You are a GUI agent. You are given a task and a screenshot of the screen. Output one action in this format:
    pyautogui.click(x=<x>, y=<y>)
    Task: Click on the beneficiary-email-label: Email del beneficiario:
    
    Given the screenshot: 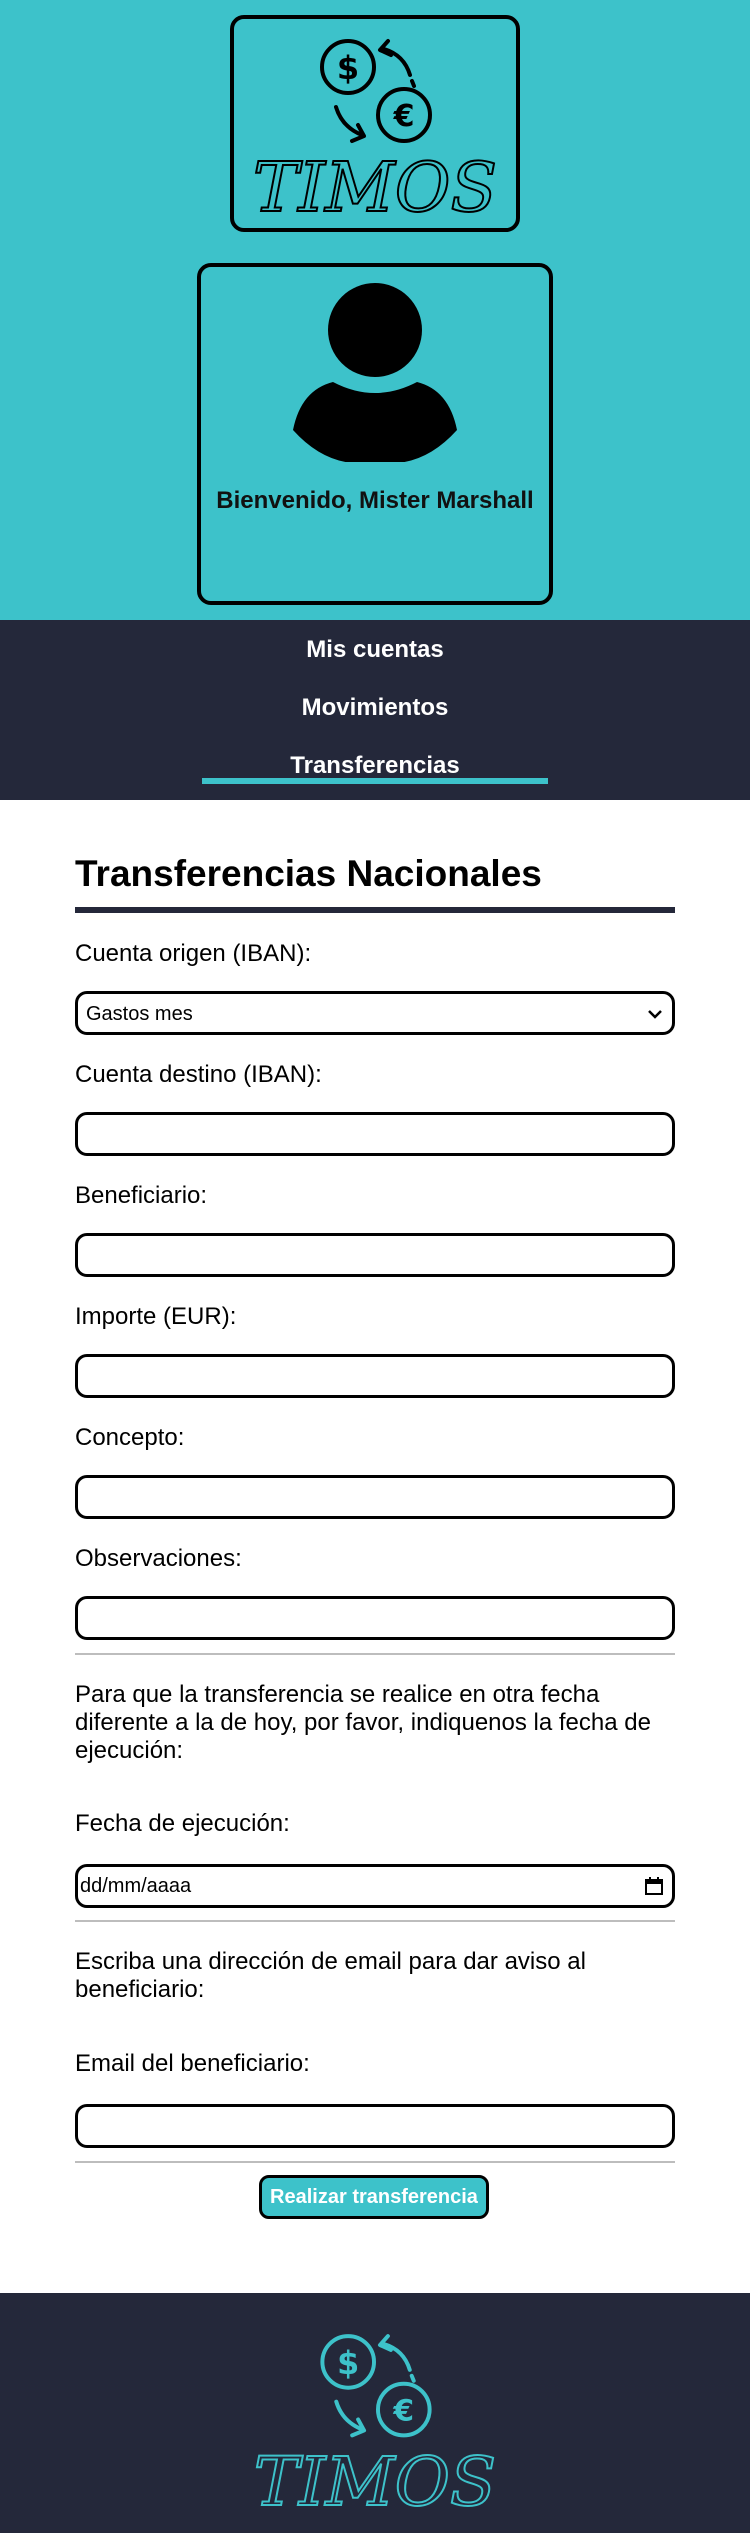 What is the action you would take?
    pyautogui.click(x=192, y=2063)
    